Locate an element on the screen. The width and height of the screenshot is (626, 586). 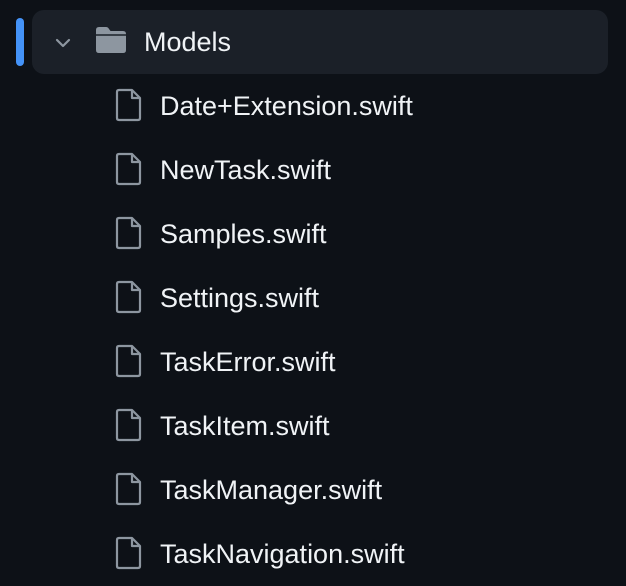
file-item: Samples.swift is located at coordinates (313, 234).